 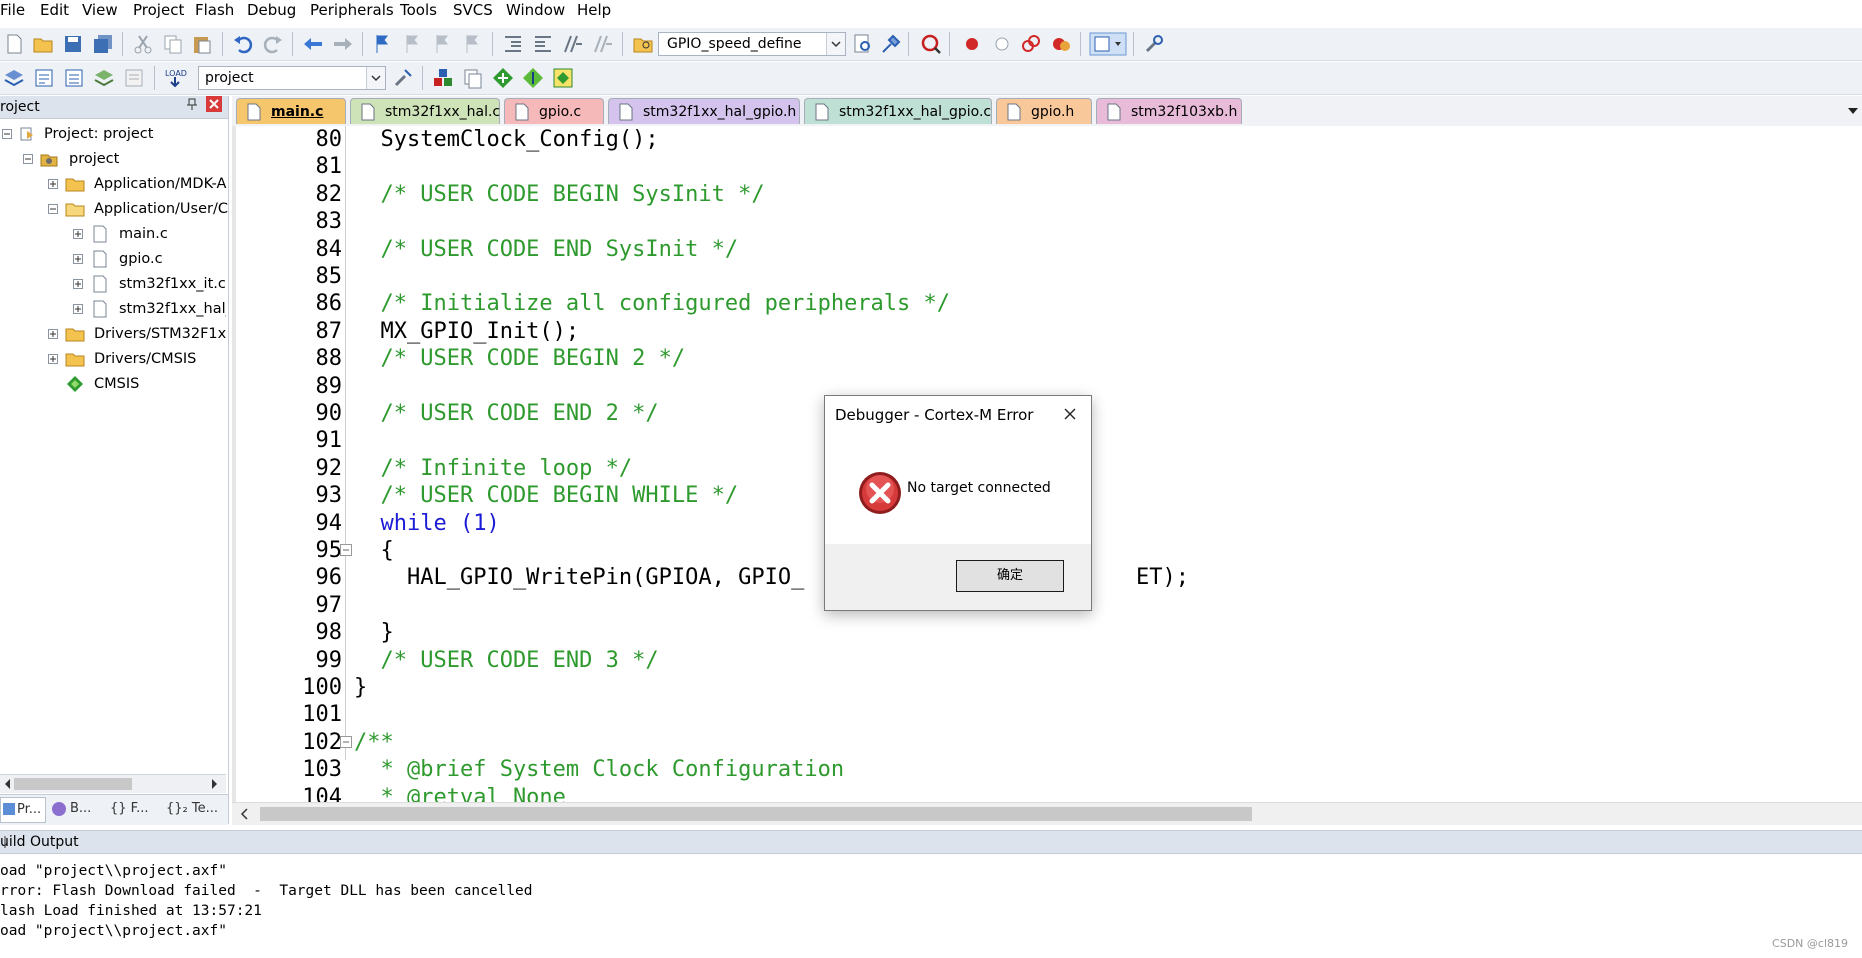 I want to click on menu-svcs: SVCS, so click(x=473, y=10).